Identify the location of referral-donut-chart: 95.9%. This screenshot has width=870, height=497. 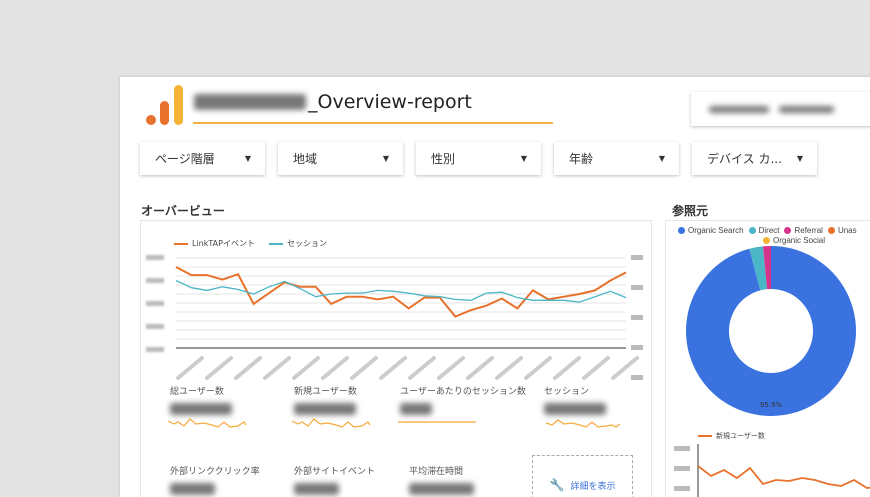
(768, 321).